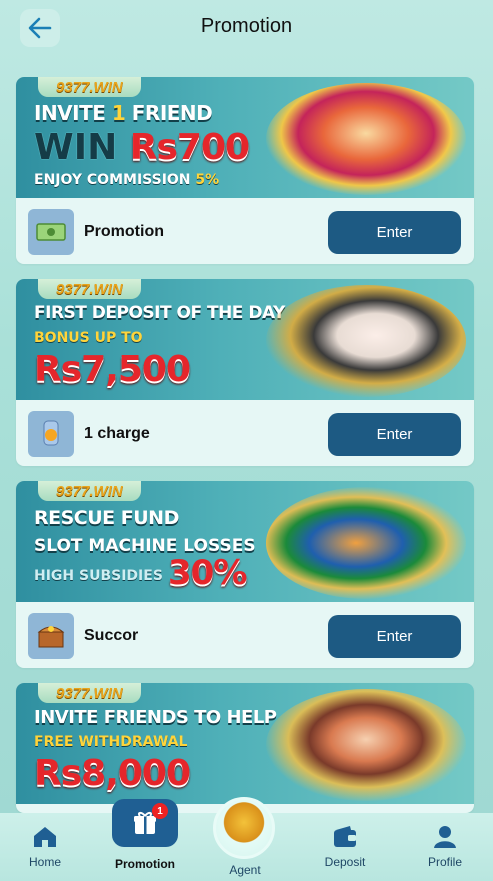  Describe the element at coordinates (117, 433) in the screenshot. I see `promo-label: 1 charge` at that location.